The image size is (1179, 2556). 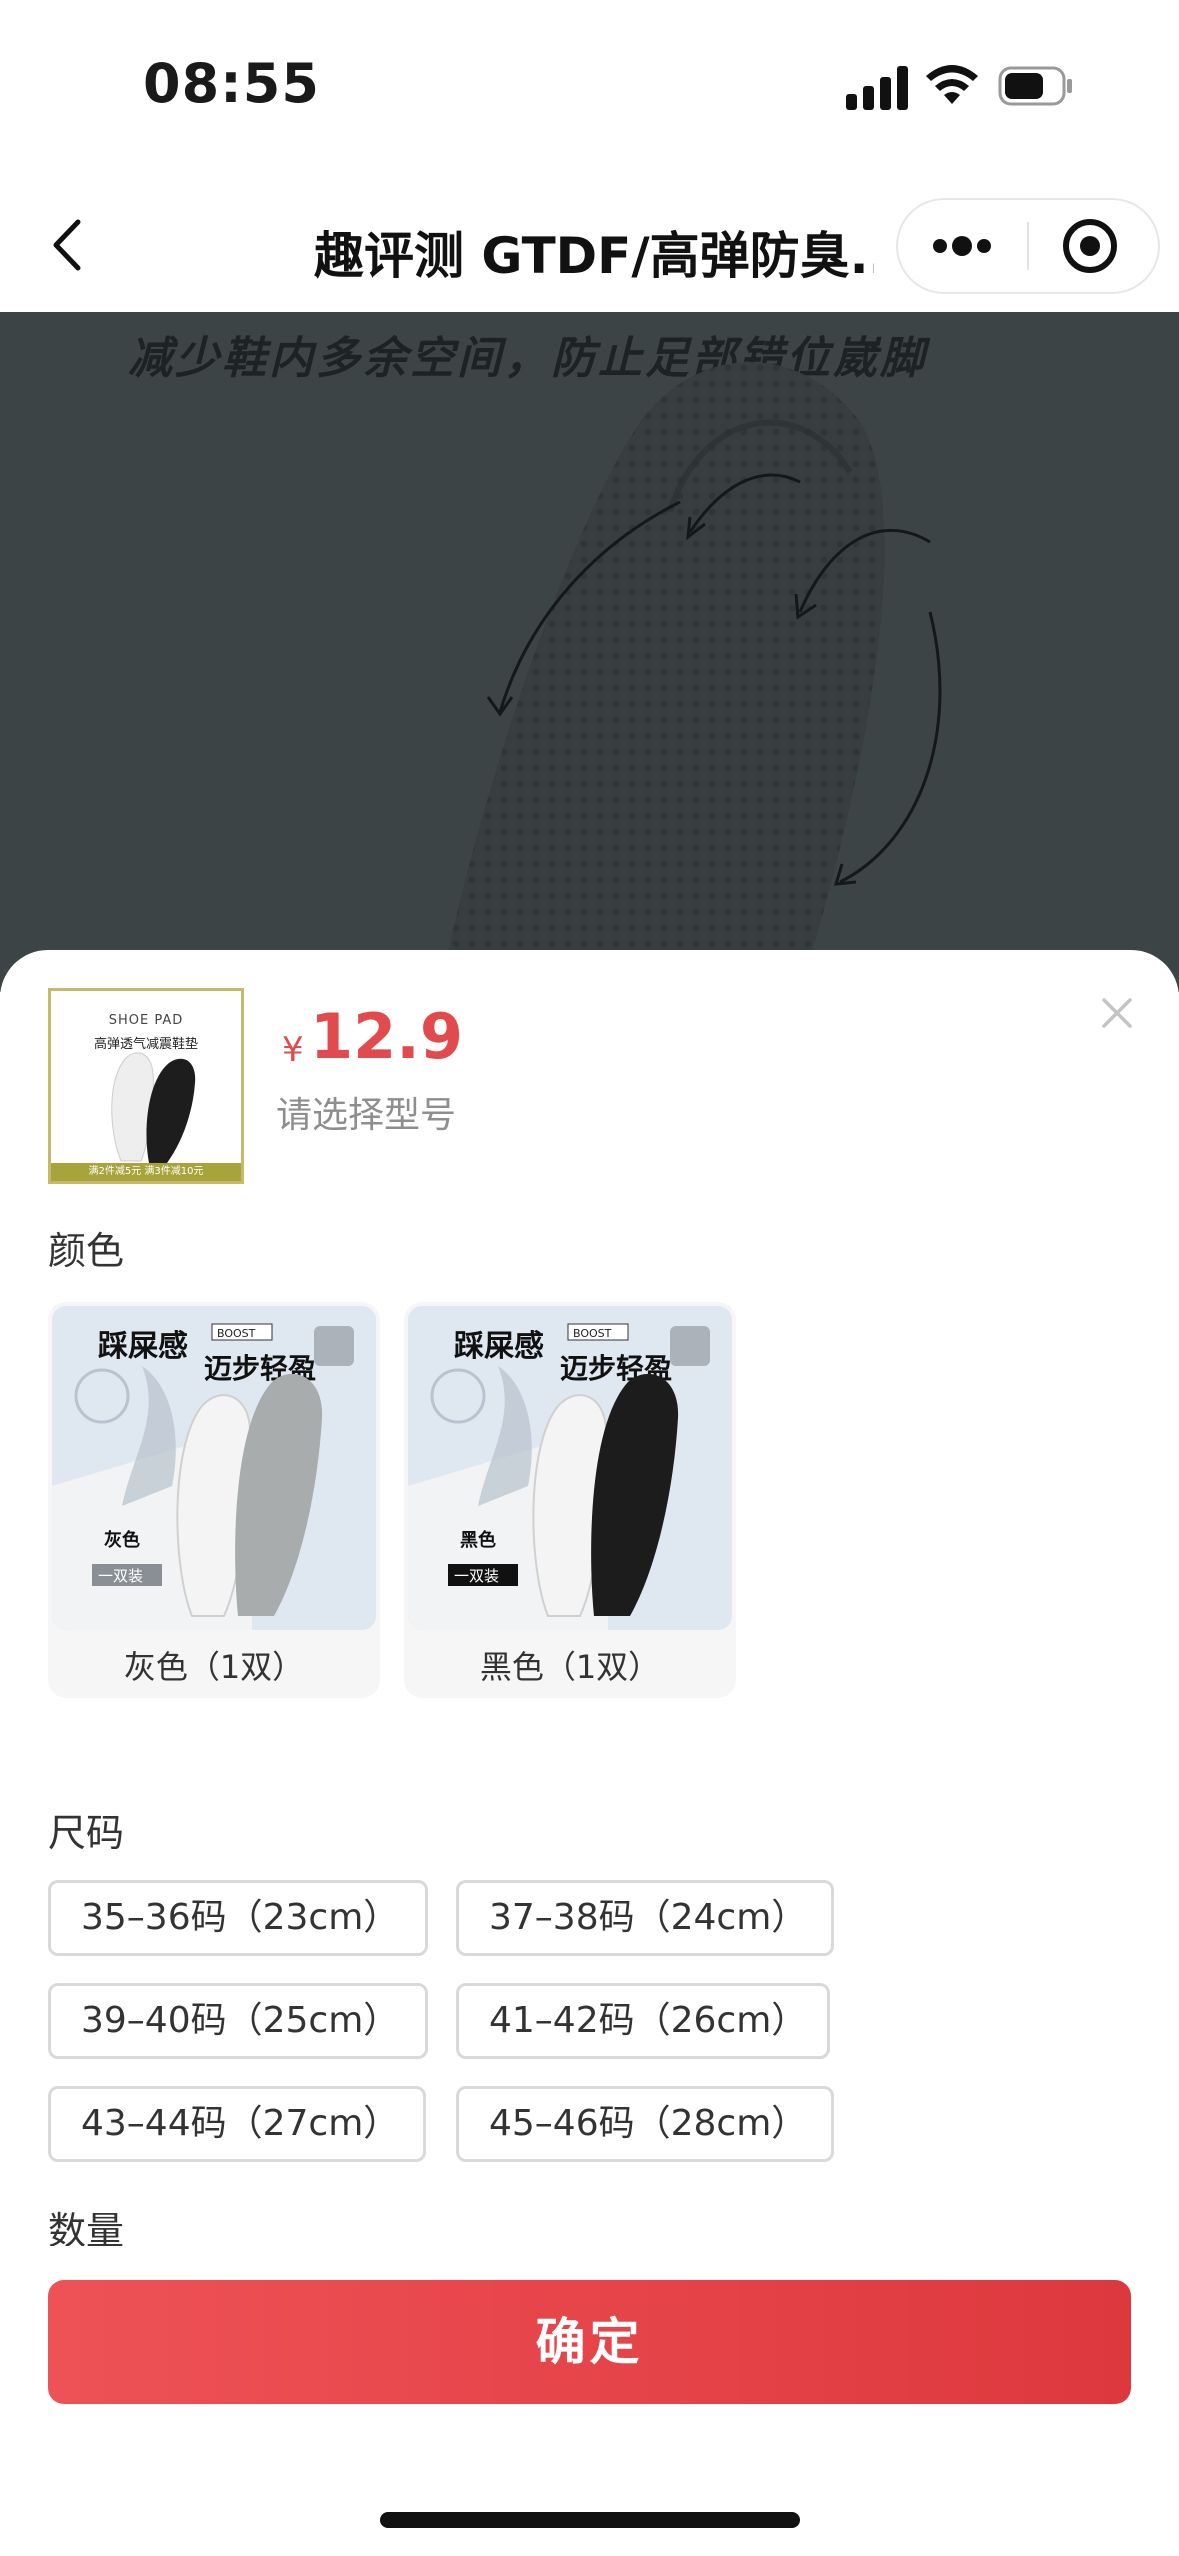 What do you see at coordinates (590, 2520) in the screenshot?
I see `home-indicator` at bounding box center [590, 2520].